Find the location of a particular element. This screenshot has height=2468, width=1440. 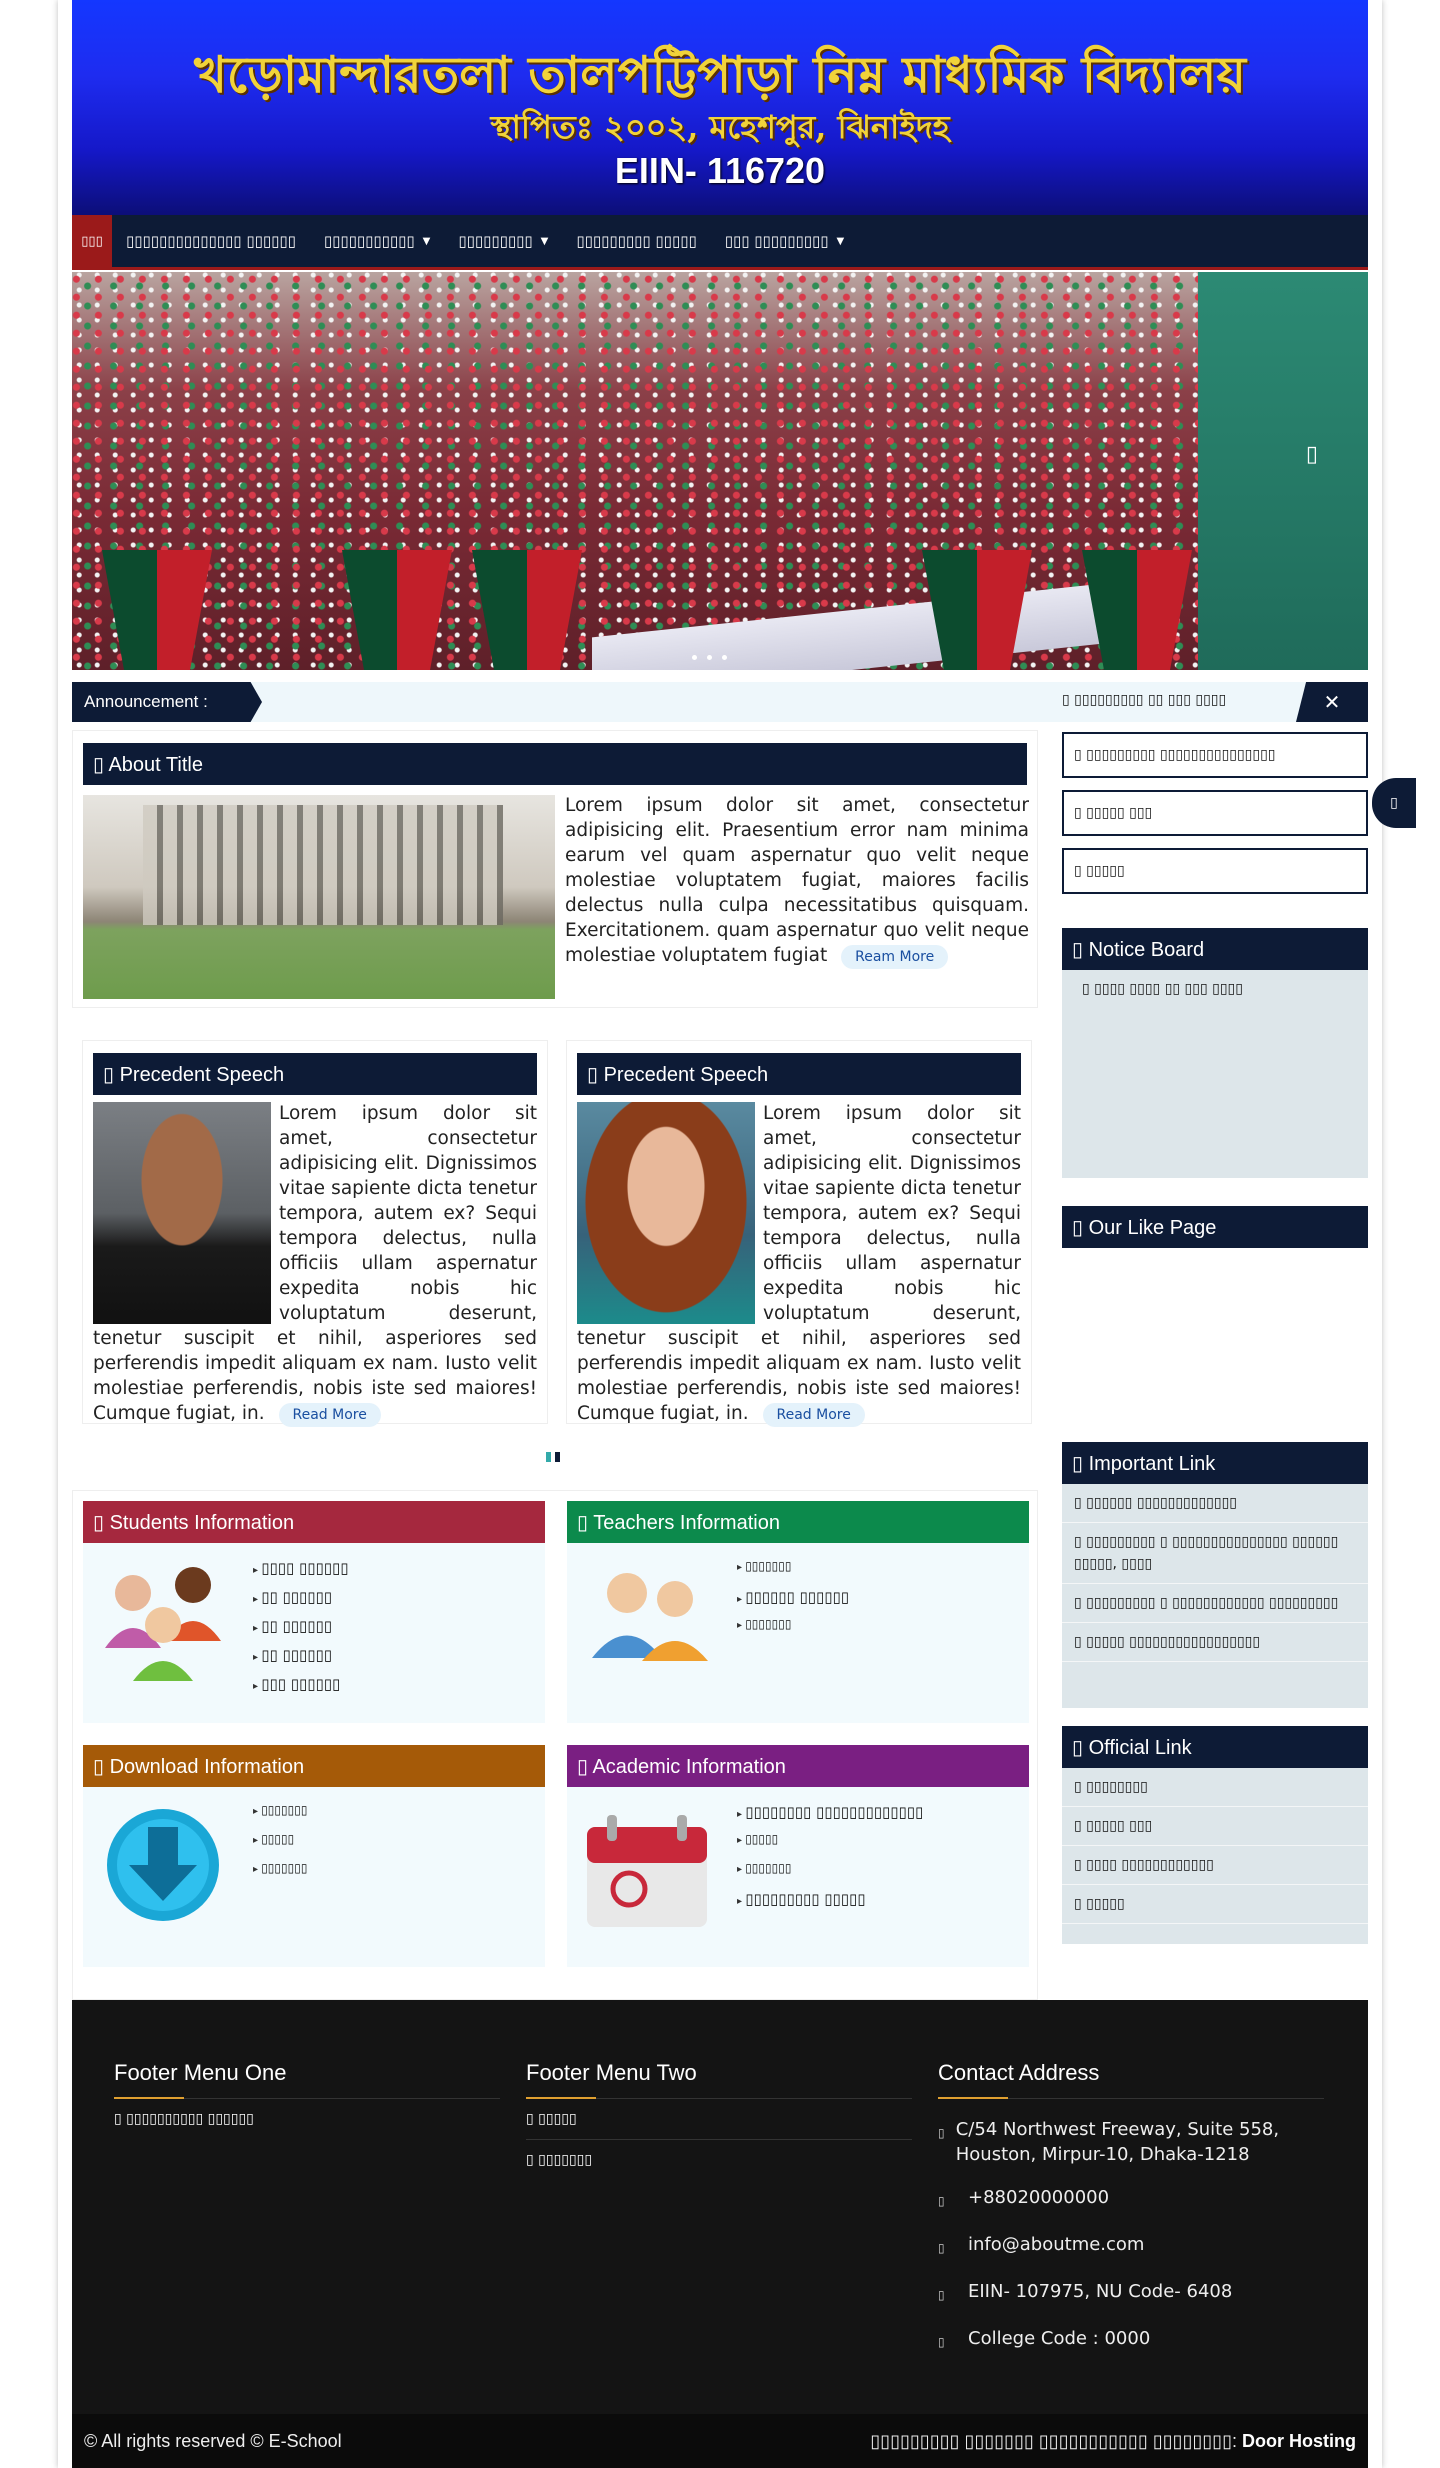

footer-link: ▯ ▯▯▯▯▯ is located at coordinates (719, 2119).